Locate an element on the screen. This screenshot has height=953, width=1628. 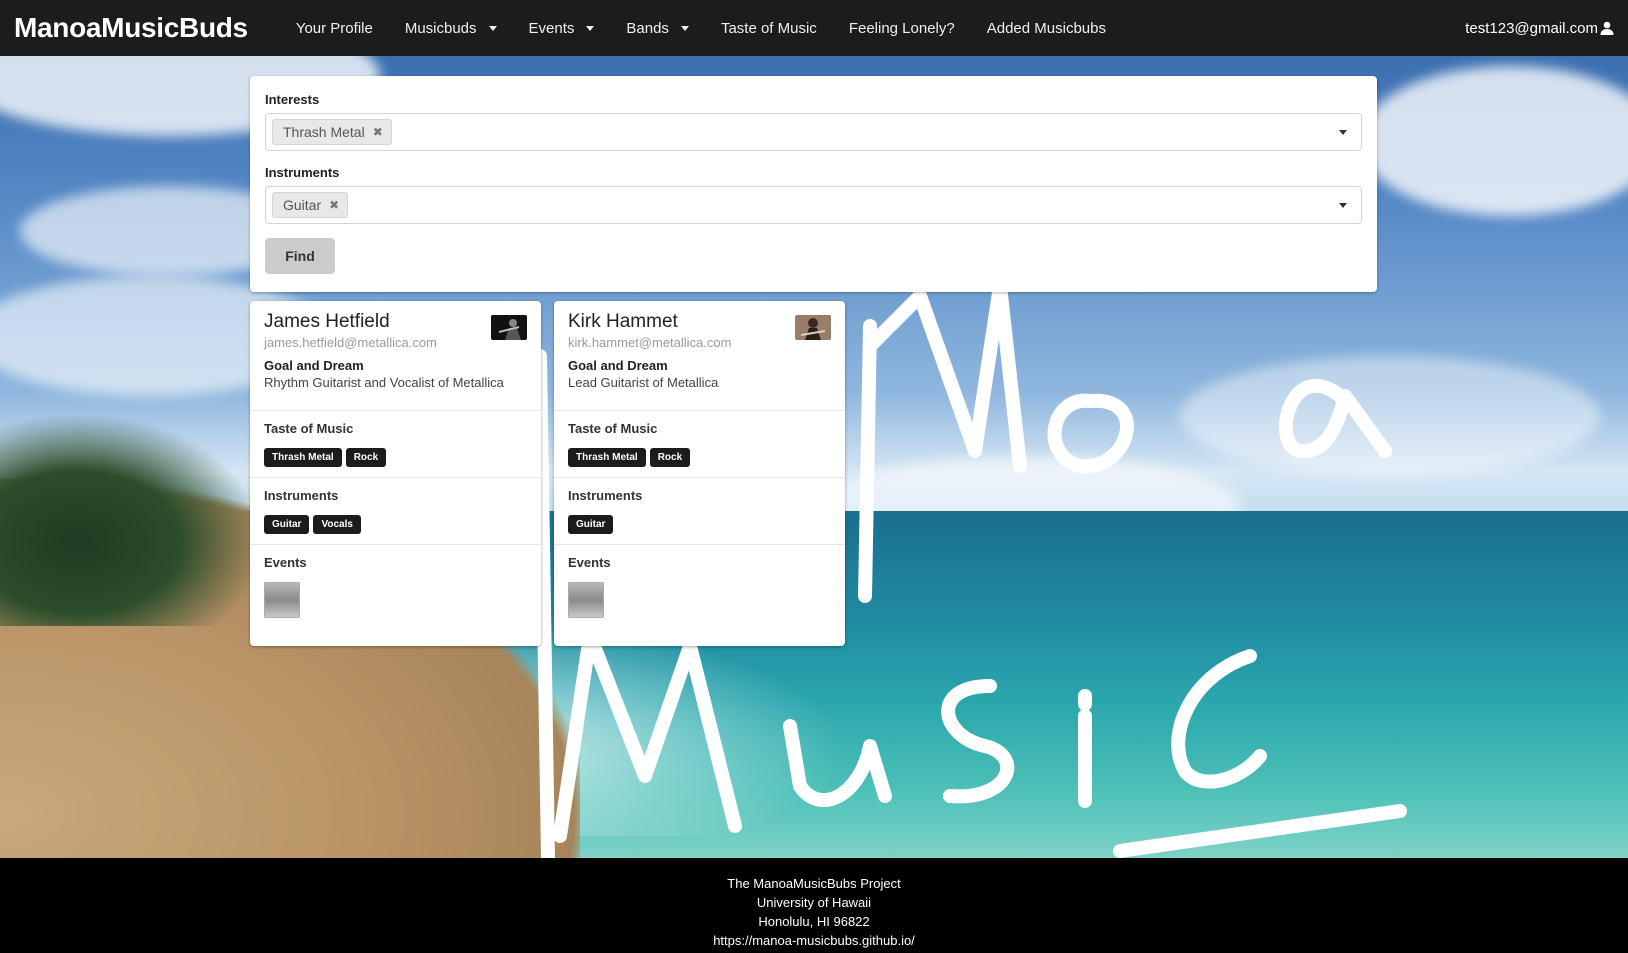
find-button: Find is located at coordinates (300, 256).